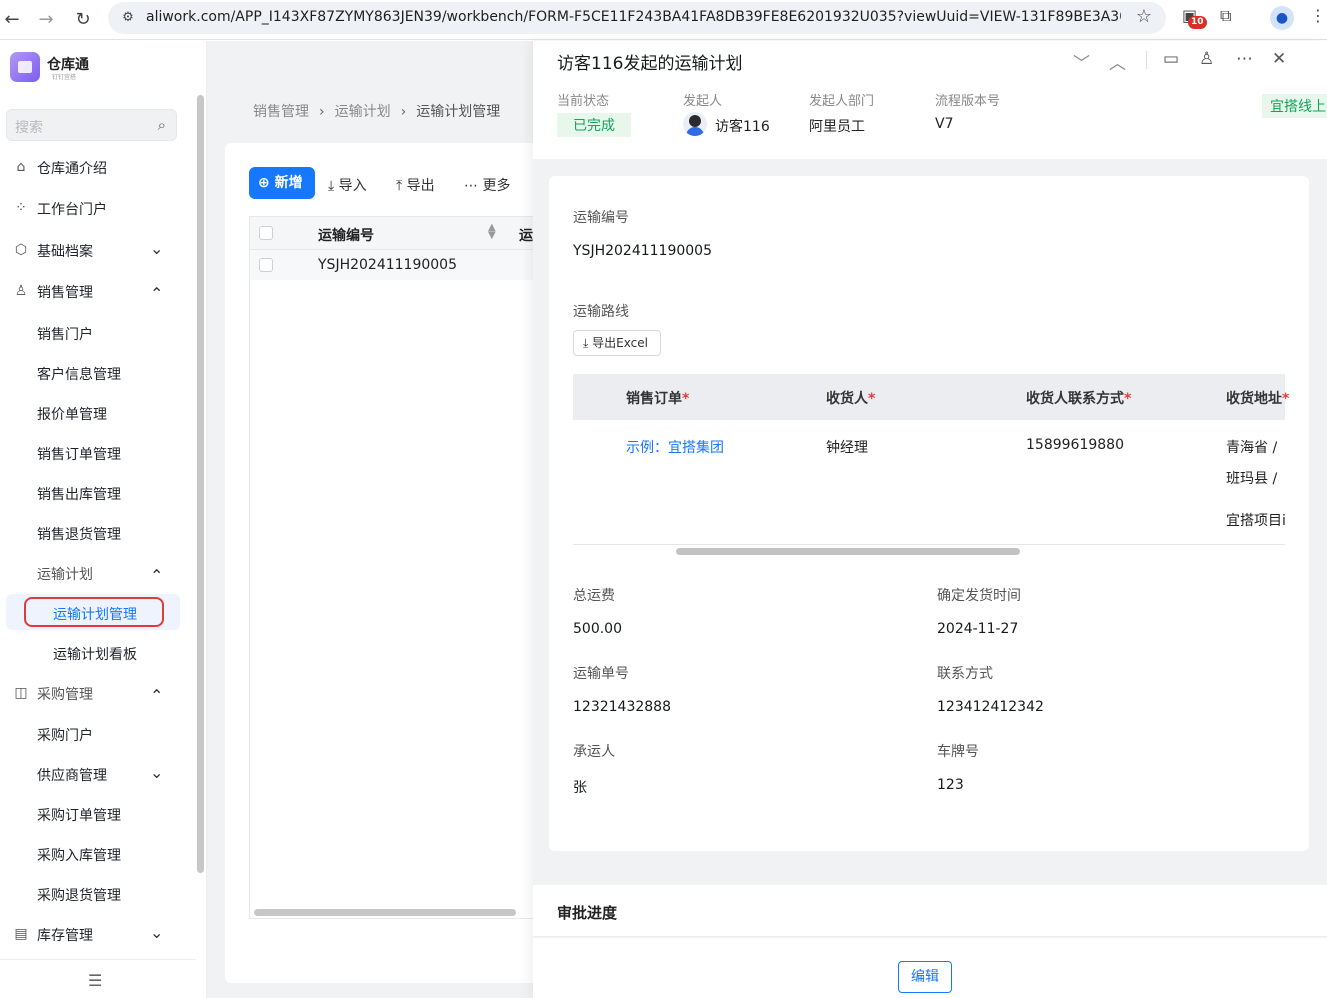 The image size is (1327, 998). What do you see at coordinates (363, 112) in the screenshot?
I see `breadcrumb-item: 运输计划` at bounding box center [363, 112].